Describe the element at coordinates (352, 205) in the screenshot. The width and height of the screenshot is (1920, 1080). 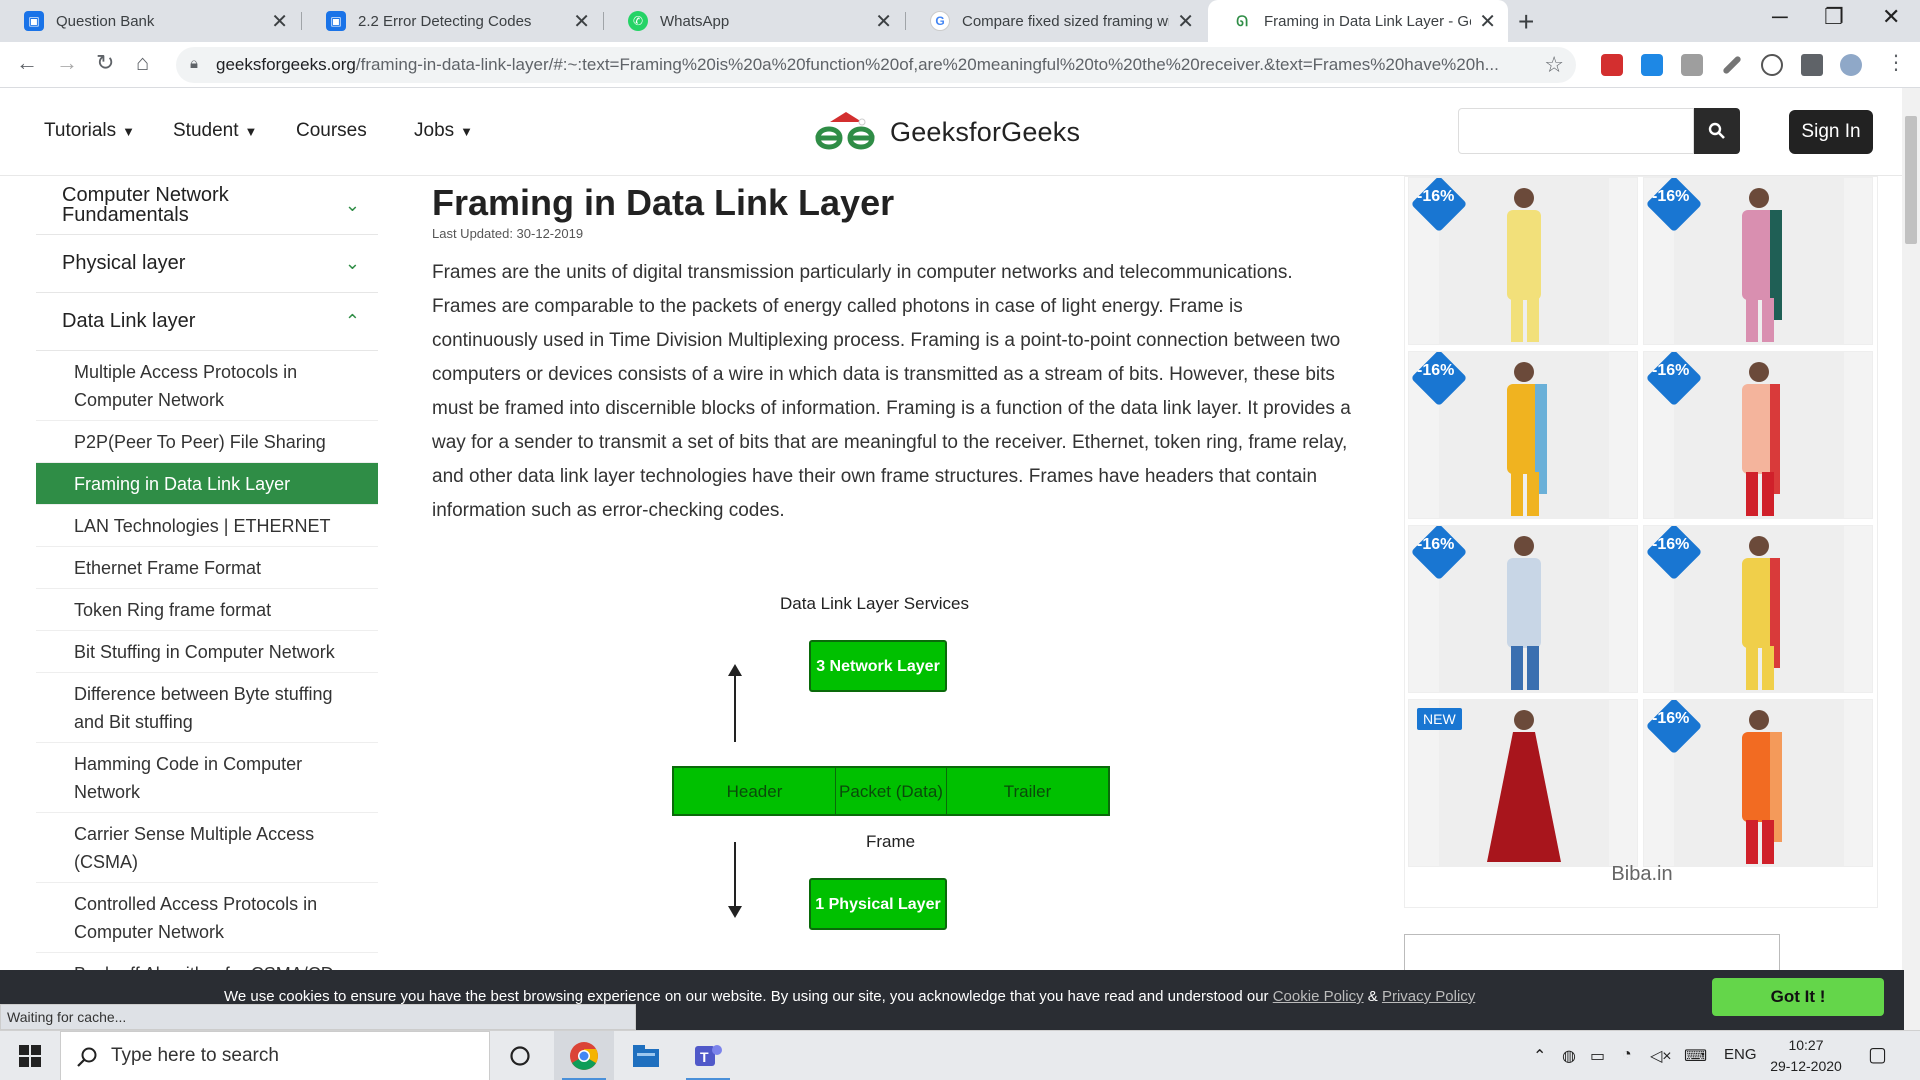
I see `chevron-down-icon: ⌄` at that location.